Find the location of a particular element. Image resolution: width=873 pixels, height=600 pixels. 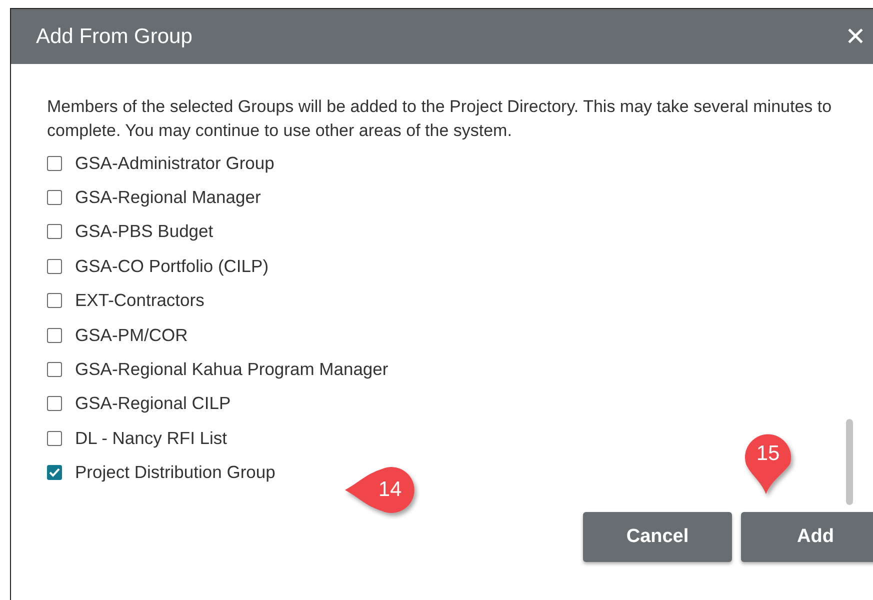

callout-badge: 14 is located at coordinates (379, 490).